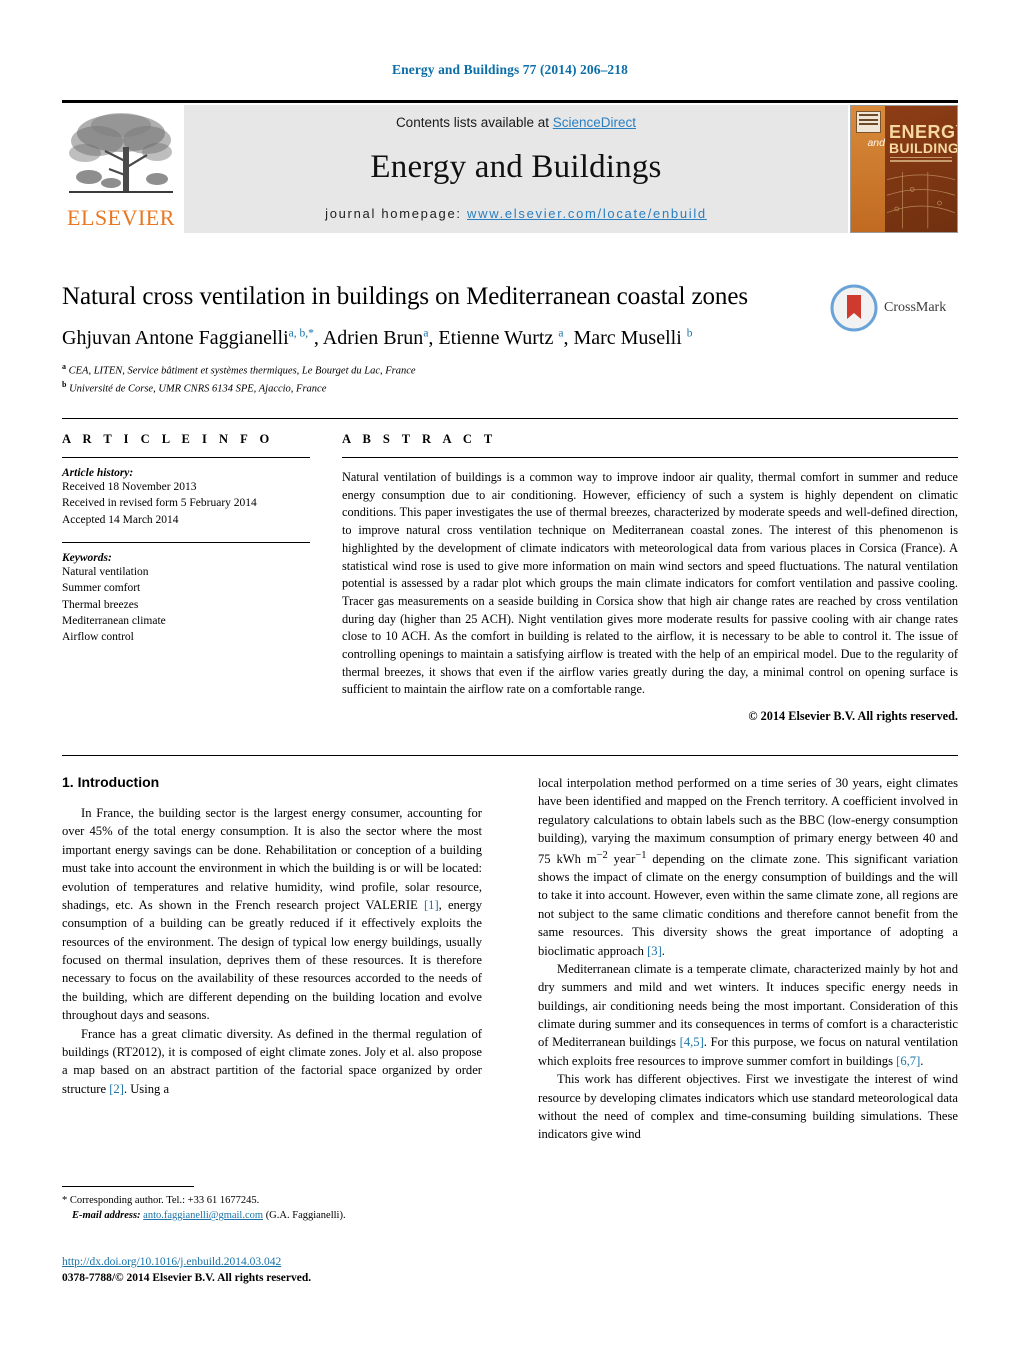 Image resolution: width=1020 pixels, height=1351 pixels. What do you see at coordinates (868, 121) in the screenshot?
I see `cover-publisher-badge` at bounding box center [868, 121].